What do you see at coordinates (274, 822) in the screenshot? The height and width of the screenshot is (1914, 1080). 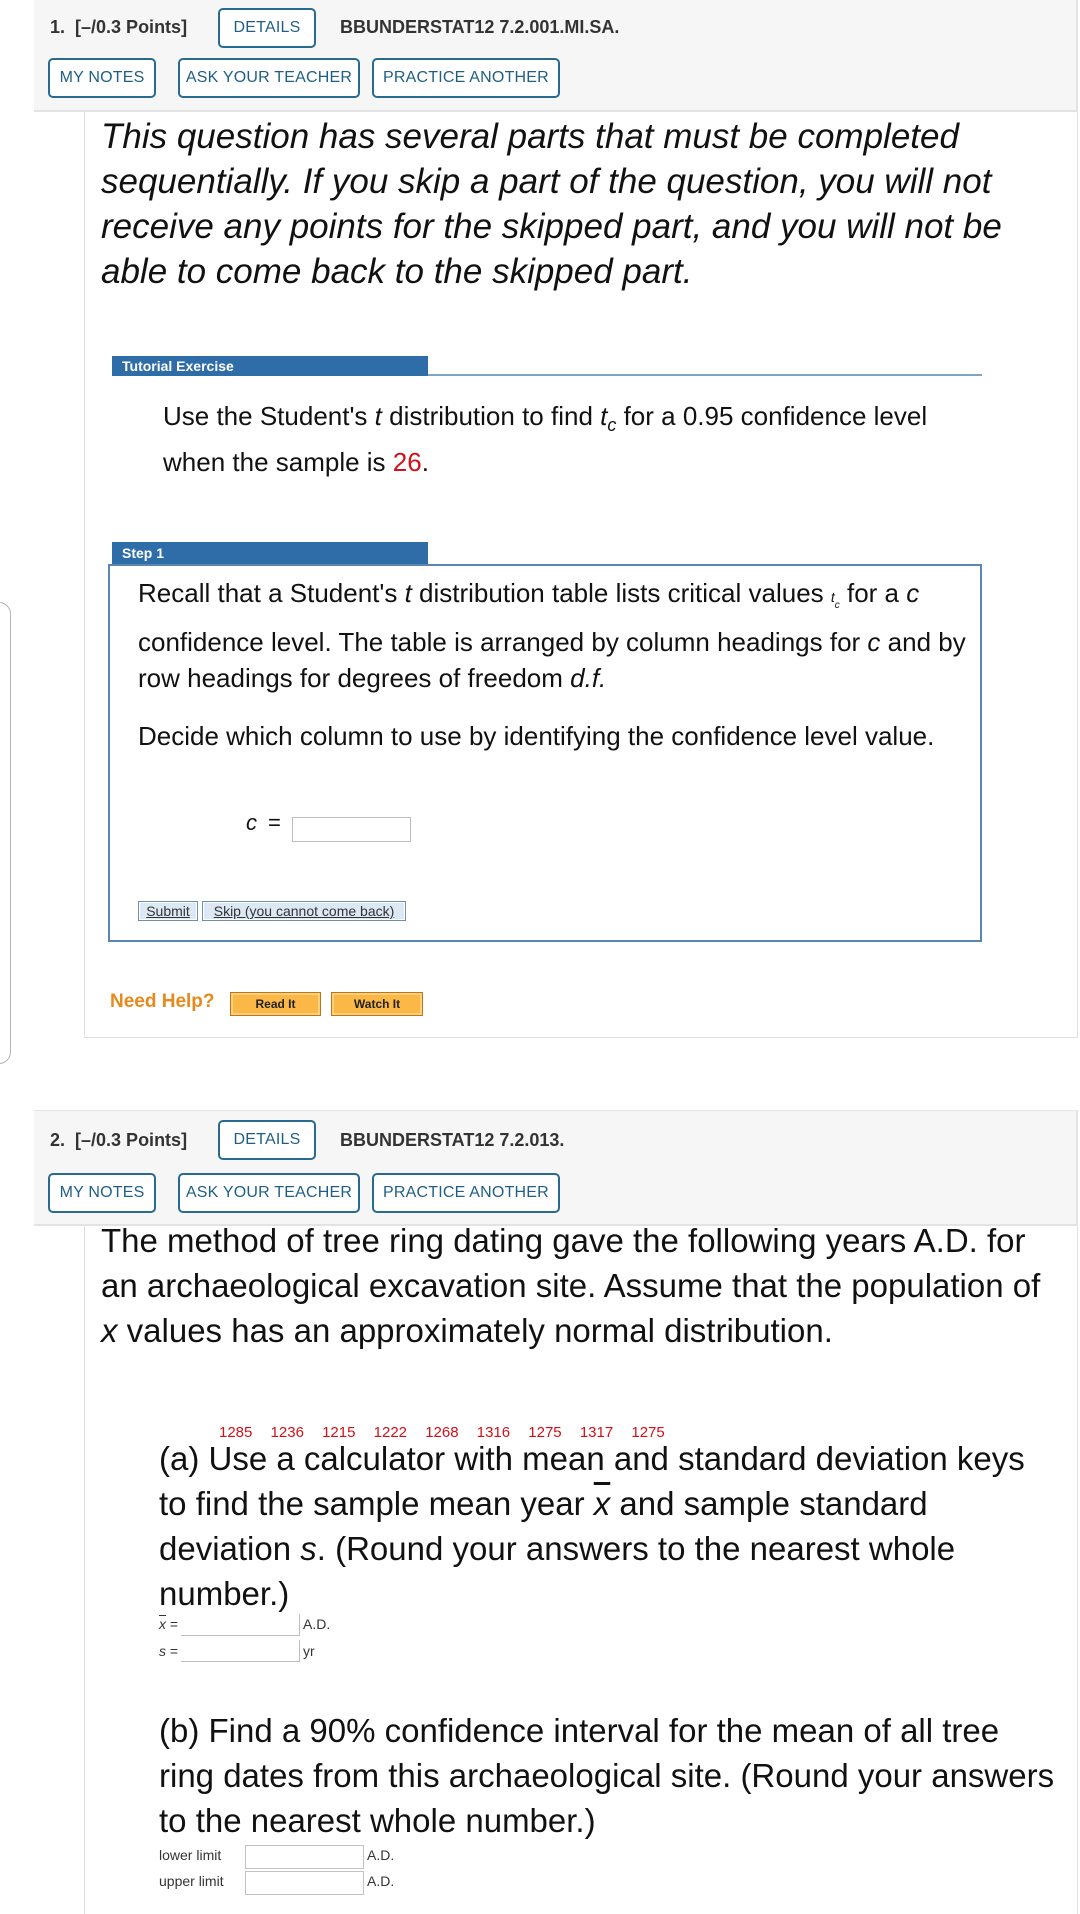 I see `equals-sign: =` at bounding box center [274, 822].